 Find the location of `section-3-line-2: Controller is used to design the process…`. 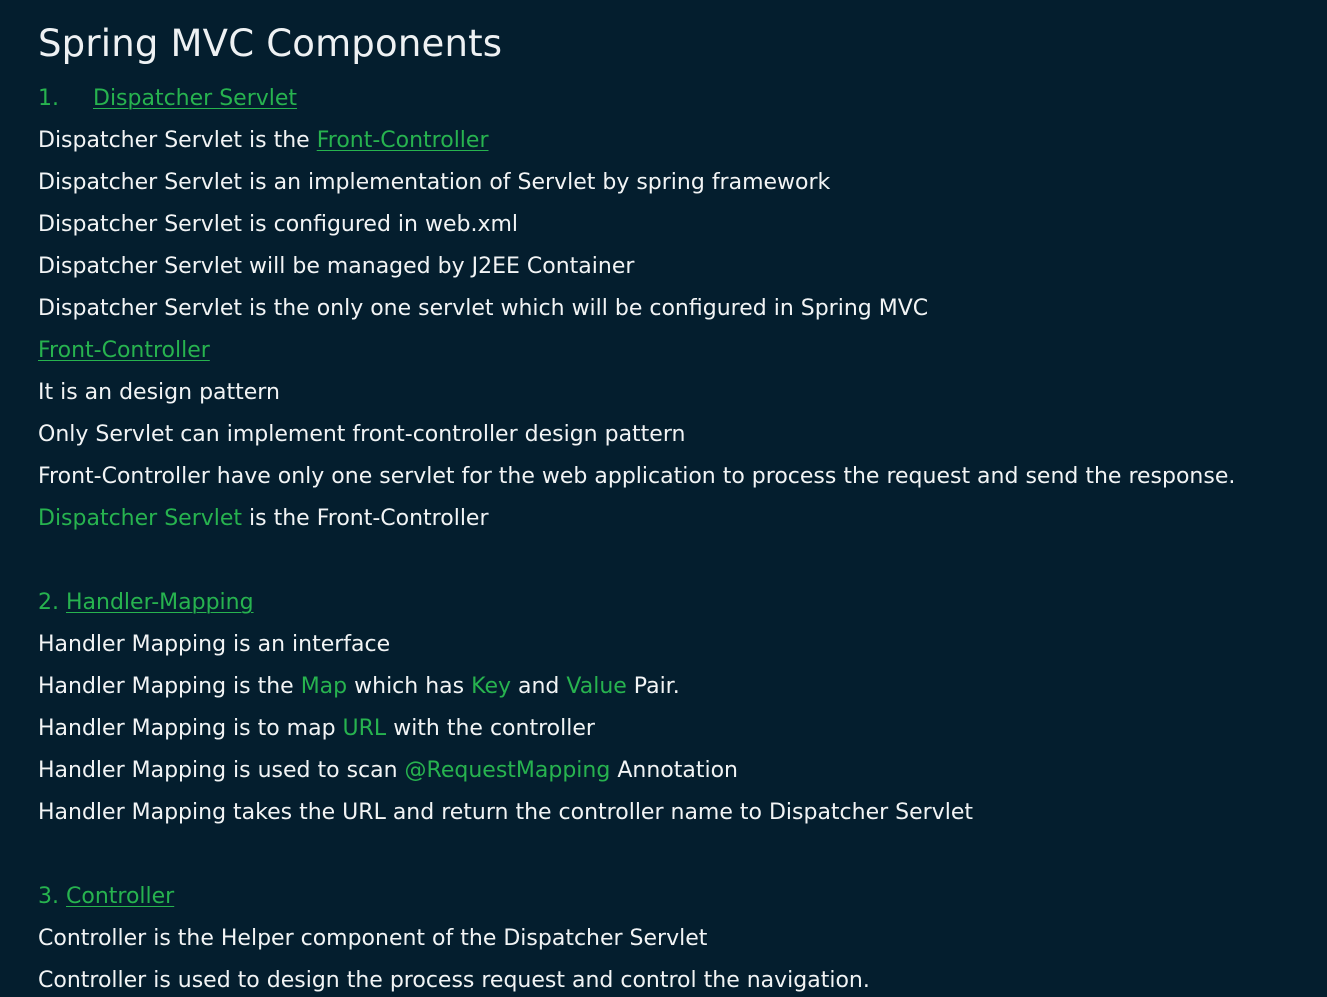

section-3-line-2: Controller is used to design the process… is located at coordinates (454, 980).